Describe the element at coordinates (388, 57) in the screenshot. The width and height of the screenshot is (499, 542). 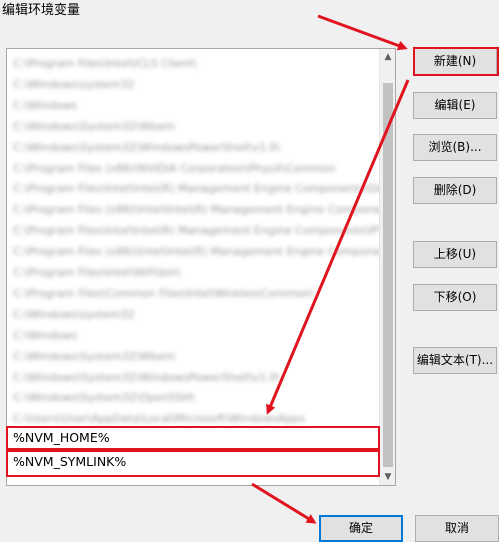
I see `chevron-up-icon: ▲` at that location.